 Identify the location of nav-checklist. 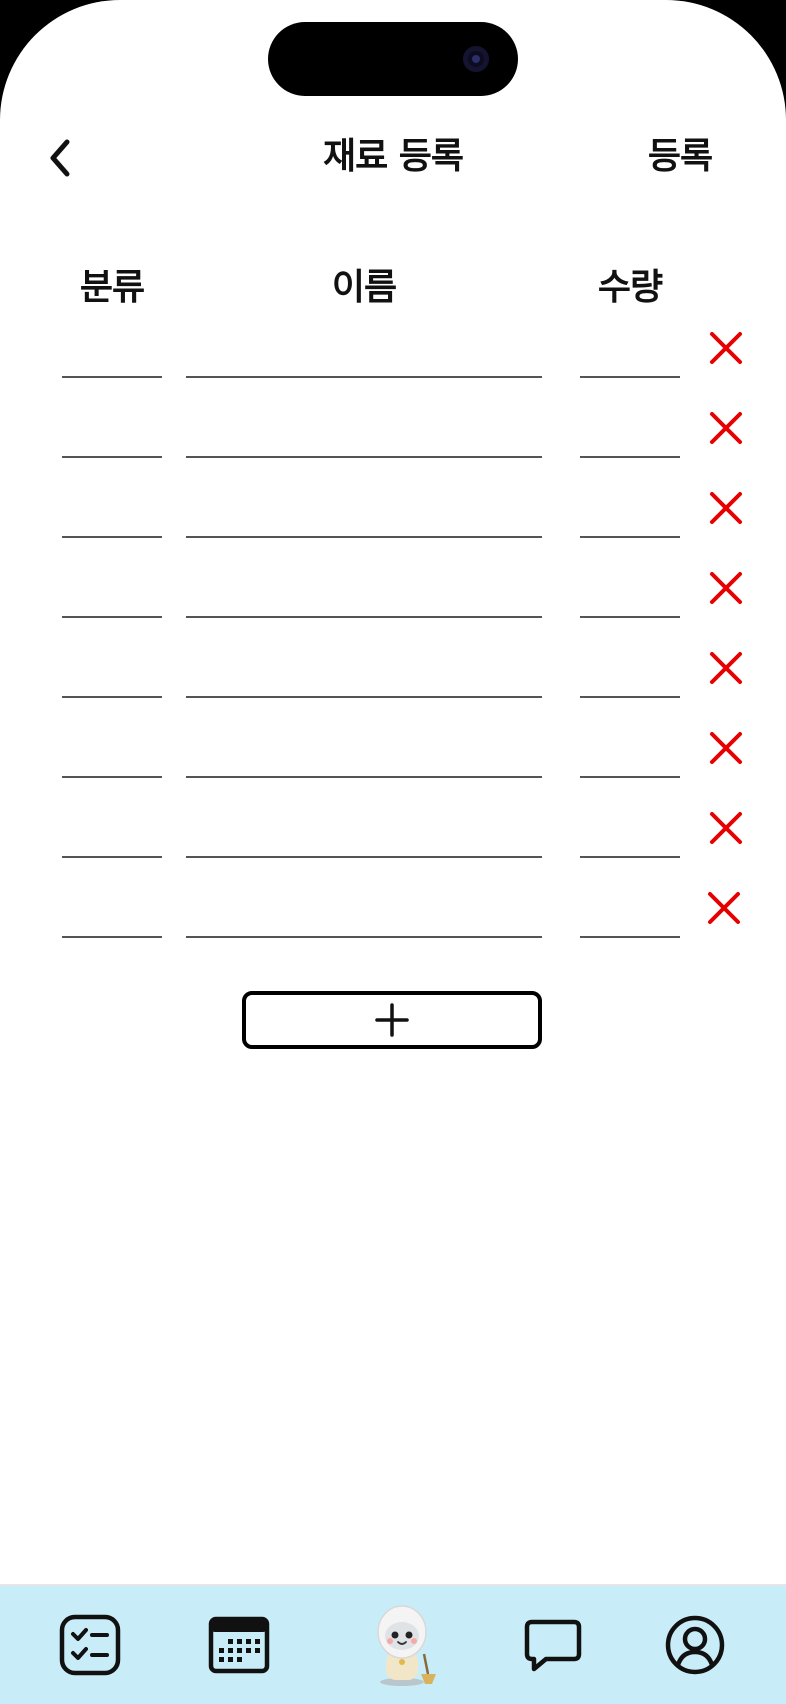
(90, 1645).